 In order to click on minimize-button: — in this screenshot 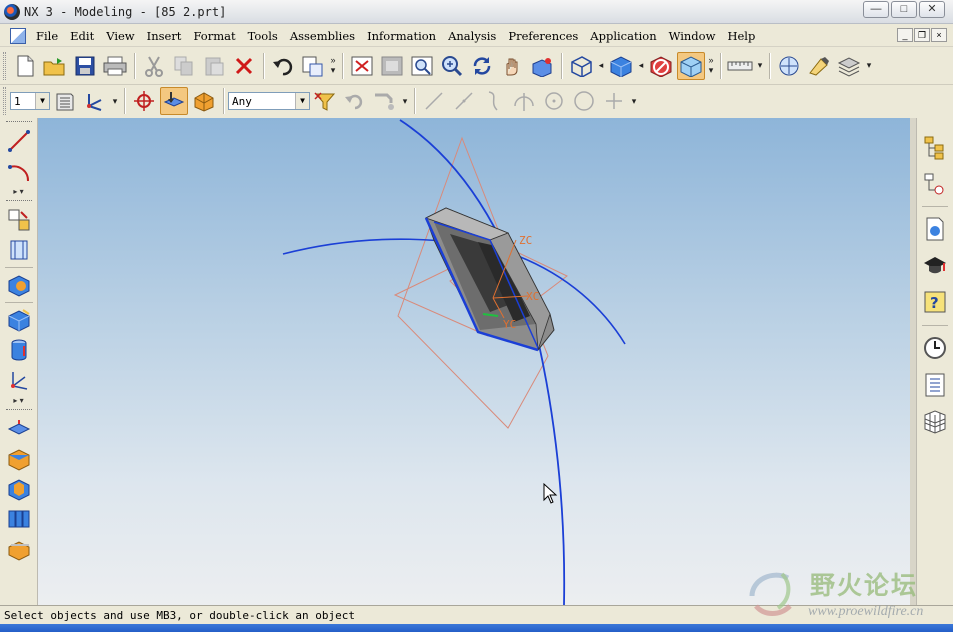, I will do `click(876, 9)`.